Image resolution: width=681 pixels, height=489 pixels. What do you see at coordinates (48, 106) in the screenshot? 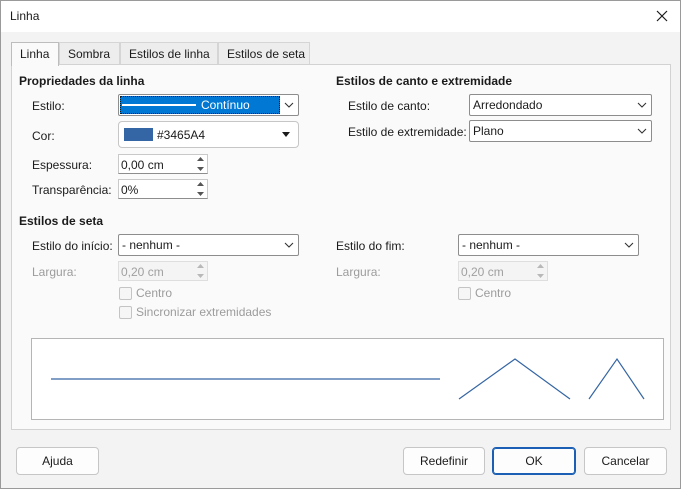
I see `style-label: Estilo:` at bounding box center [48, 106].